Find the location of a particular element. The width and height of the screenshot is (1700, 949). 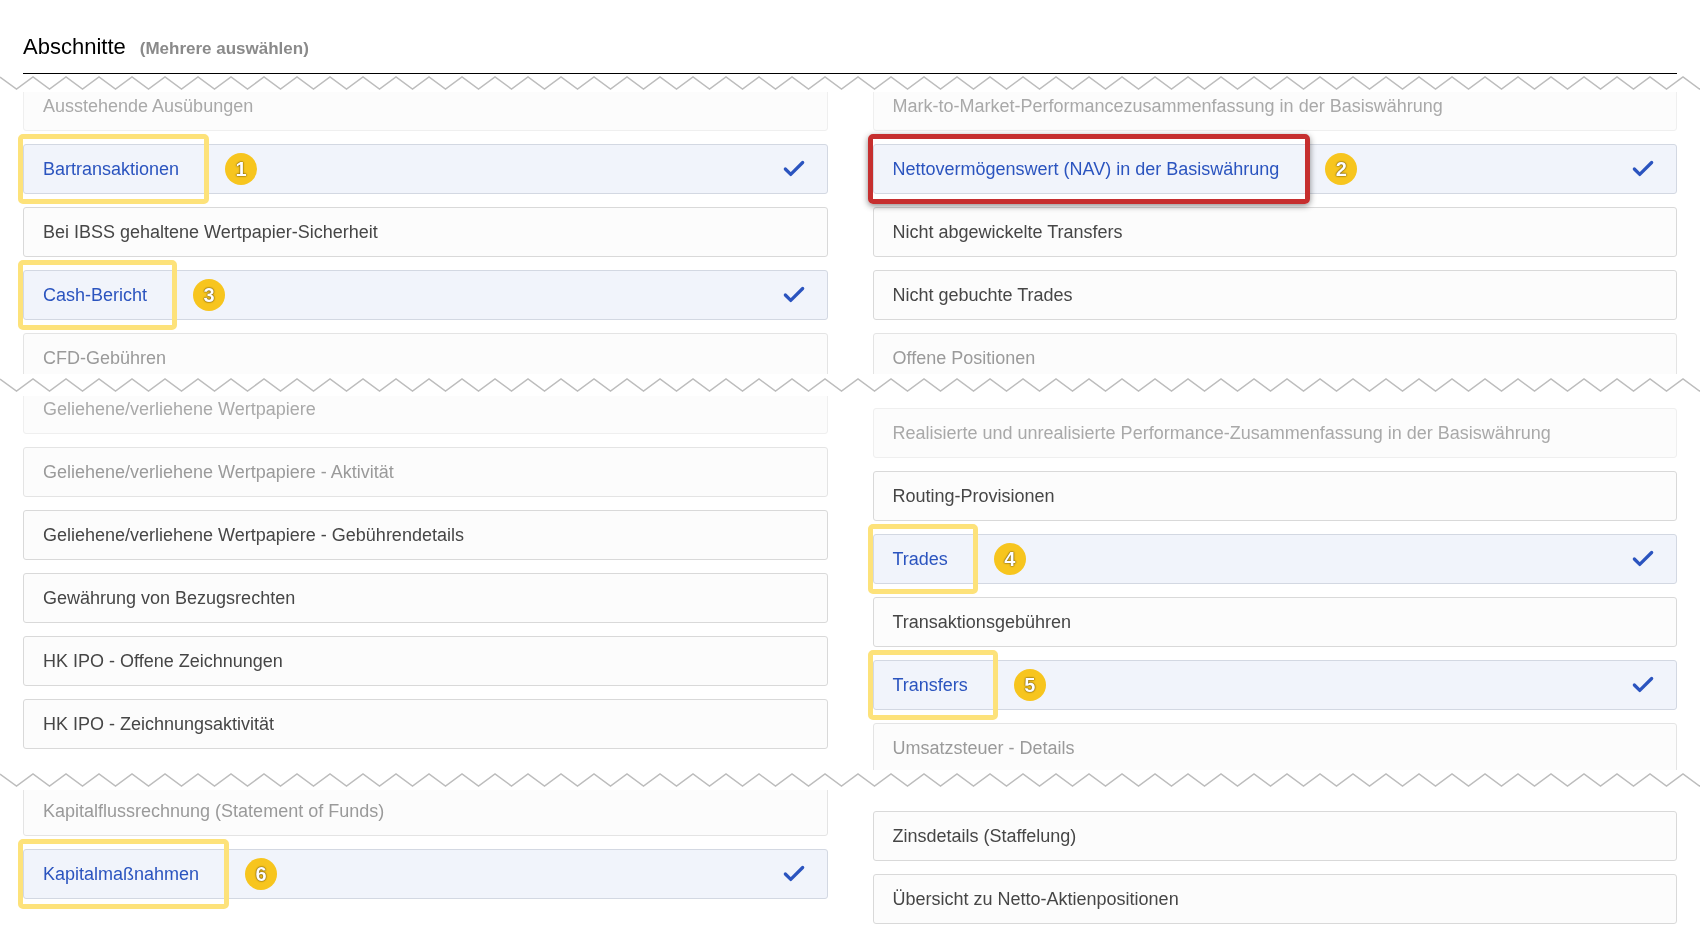

section-option: Geliehene/verliehene Wertpapiere - Gebührendetails is located at coordinates (425, 535).